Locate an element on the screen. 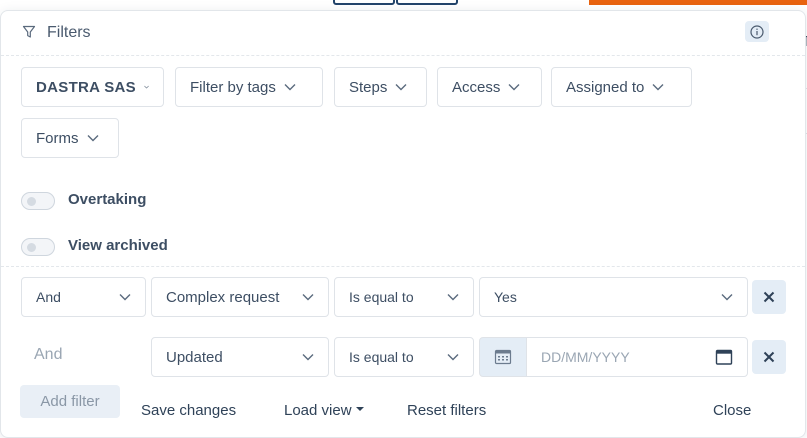  dropdown-label: Assigned to is located at coordinates (605, 87).